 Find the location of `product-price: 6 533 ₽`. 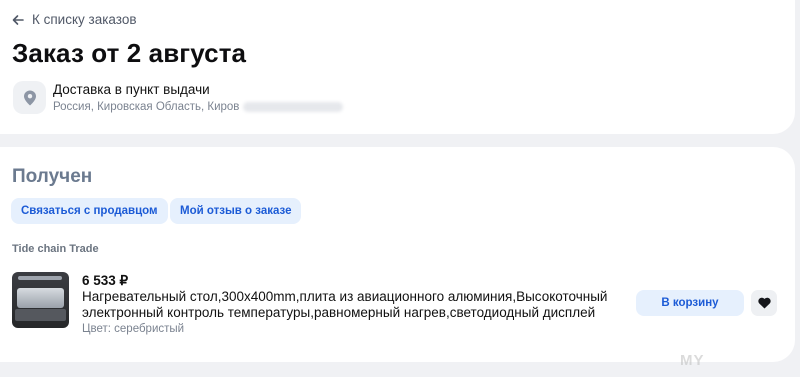

product-price: 6 533 ₽ is located at coordinates (105, 280).